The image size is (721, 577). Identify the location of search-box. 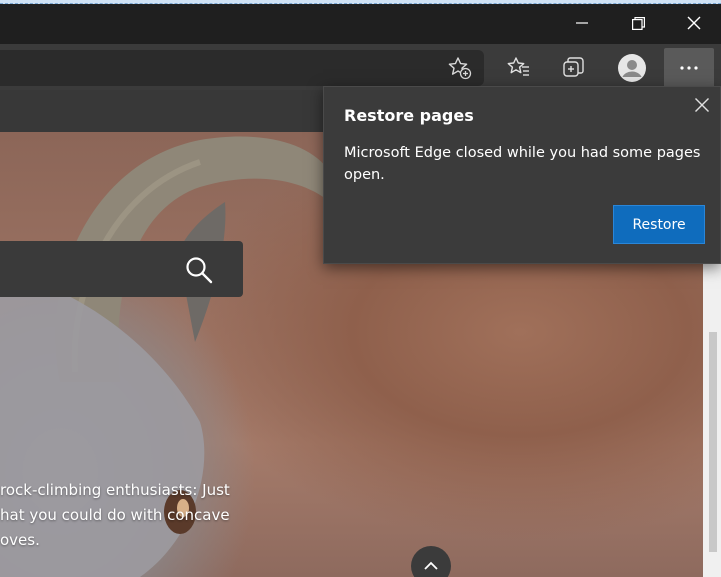
(121, 269).